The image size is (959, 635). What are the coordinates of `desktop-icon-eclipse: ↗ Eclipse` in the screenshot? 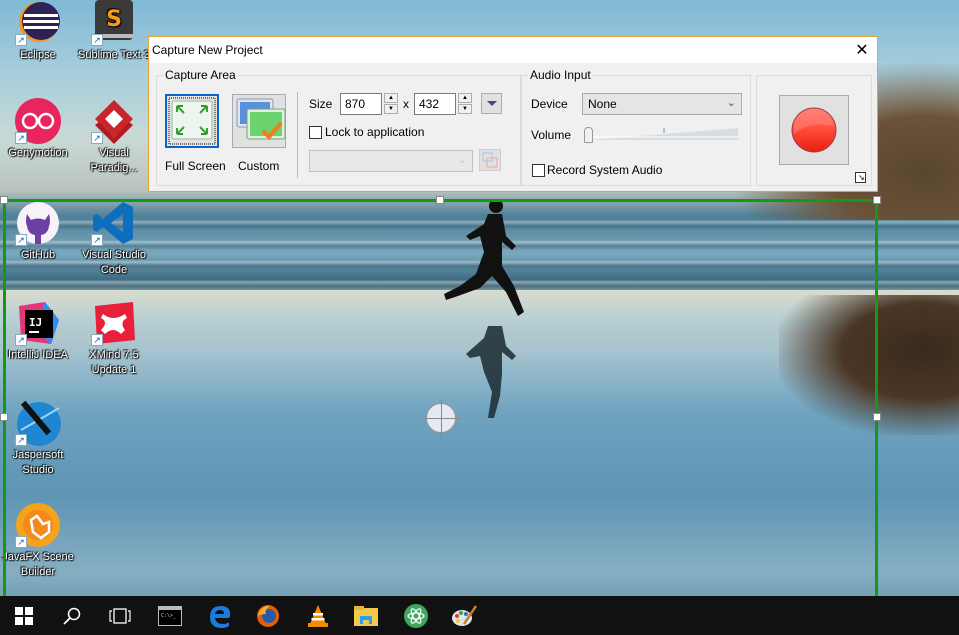 It's located at (38, 31).